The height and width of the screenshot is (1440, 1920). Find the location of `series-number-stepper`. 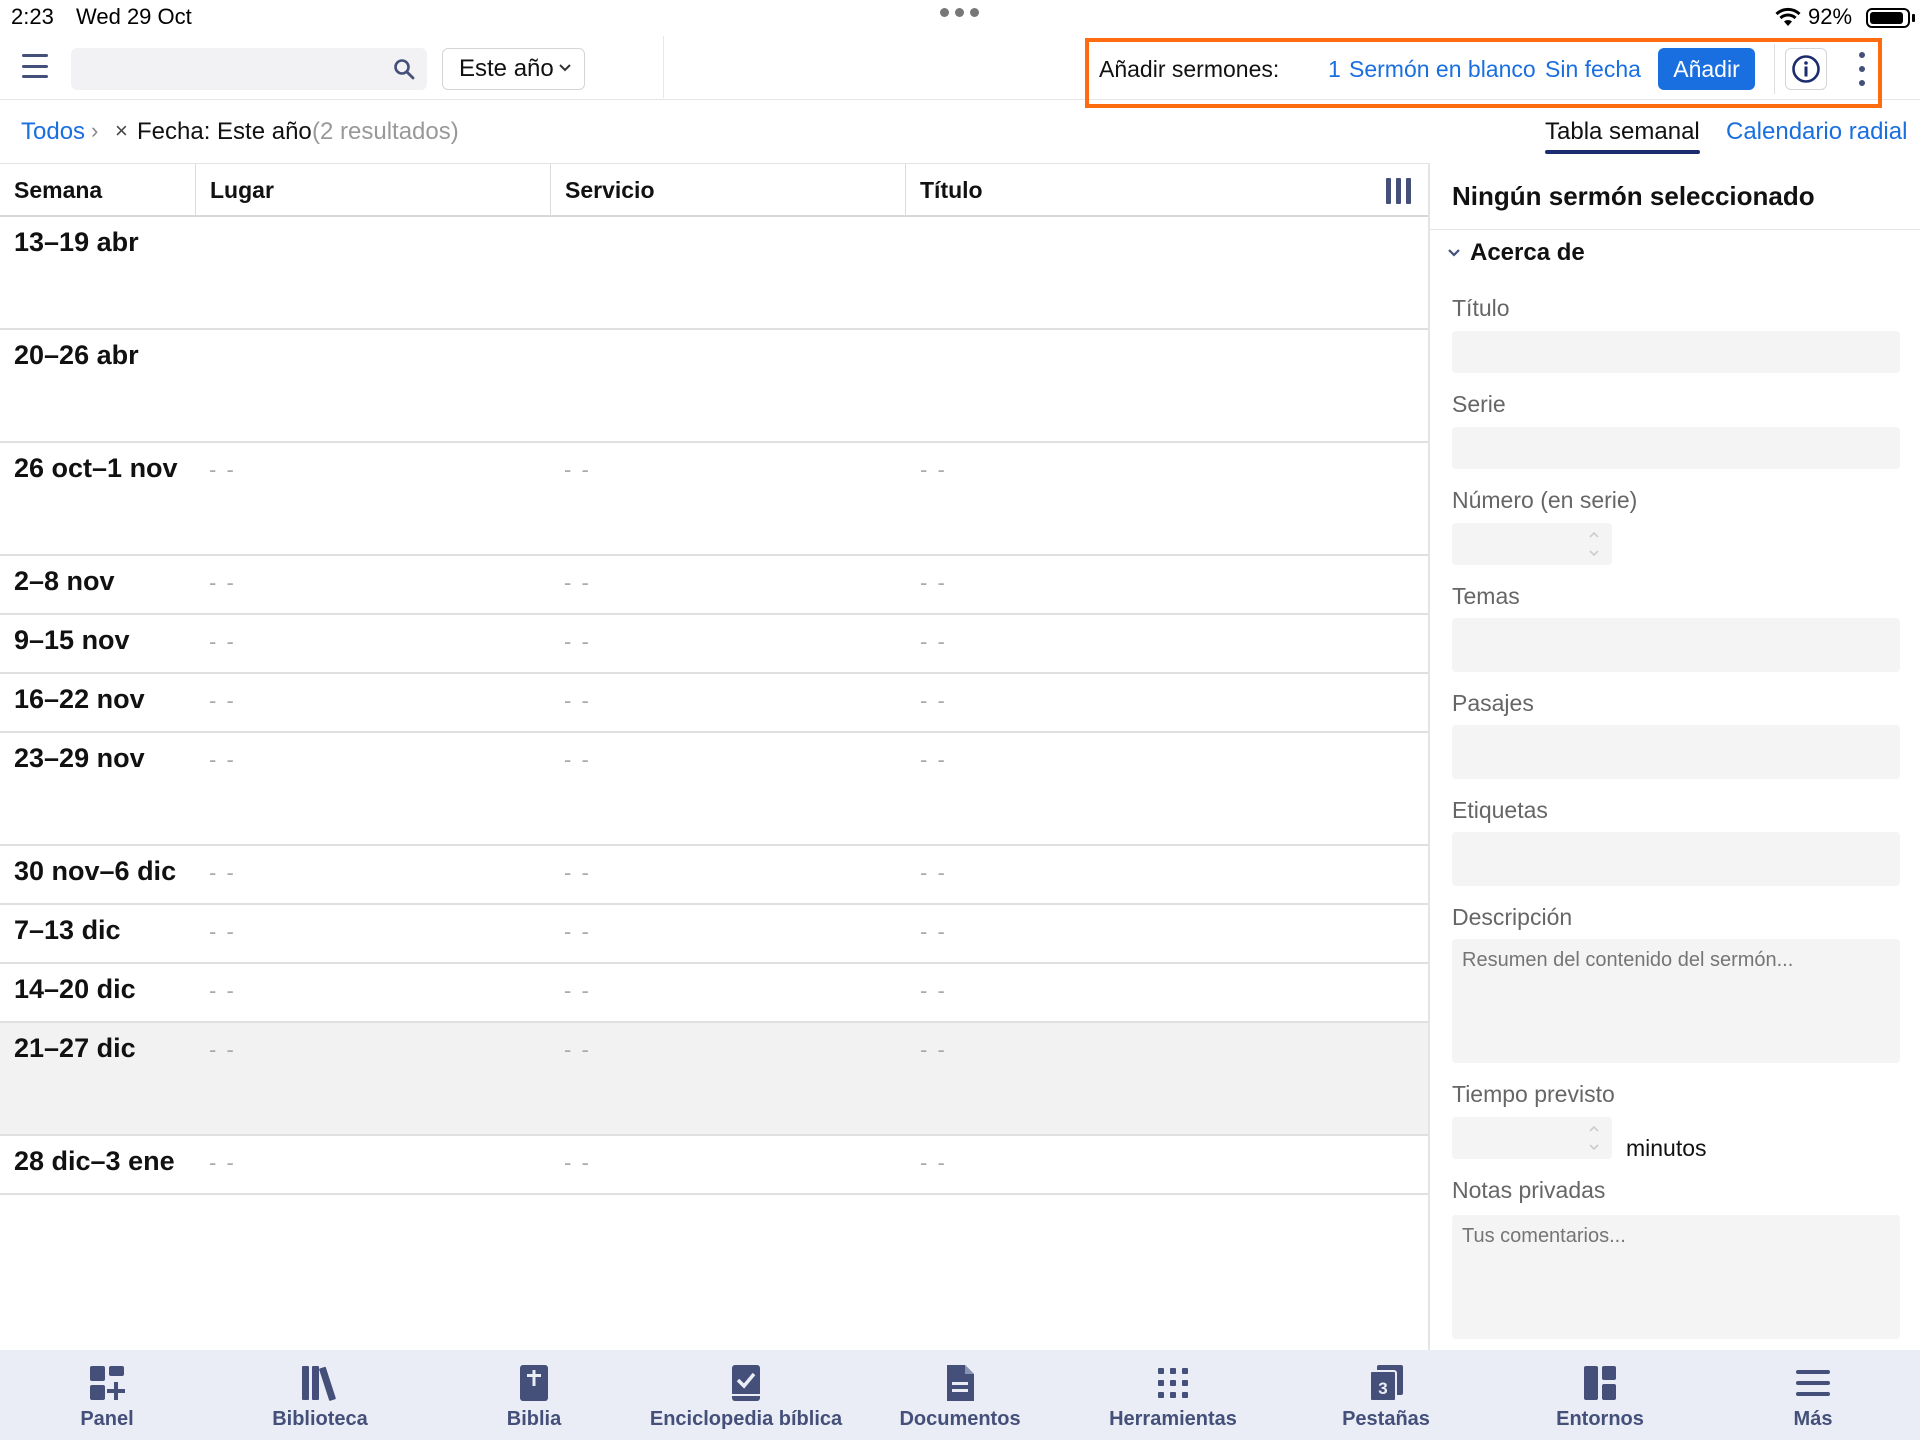

series-number-stepper is located at coordinates (1532, 544).